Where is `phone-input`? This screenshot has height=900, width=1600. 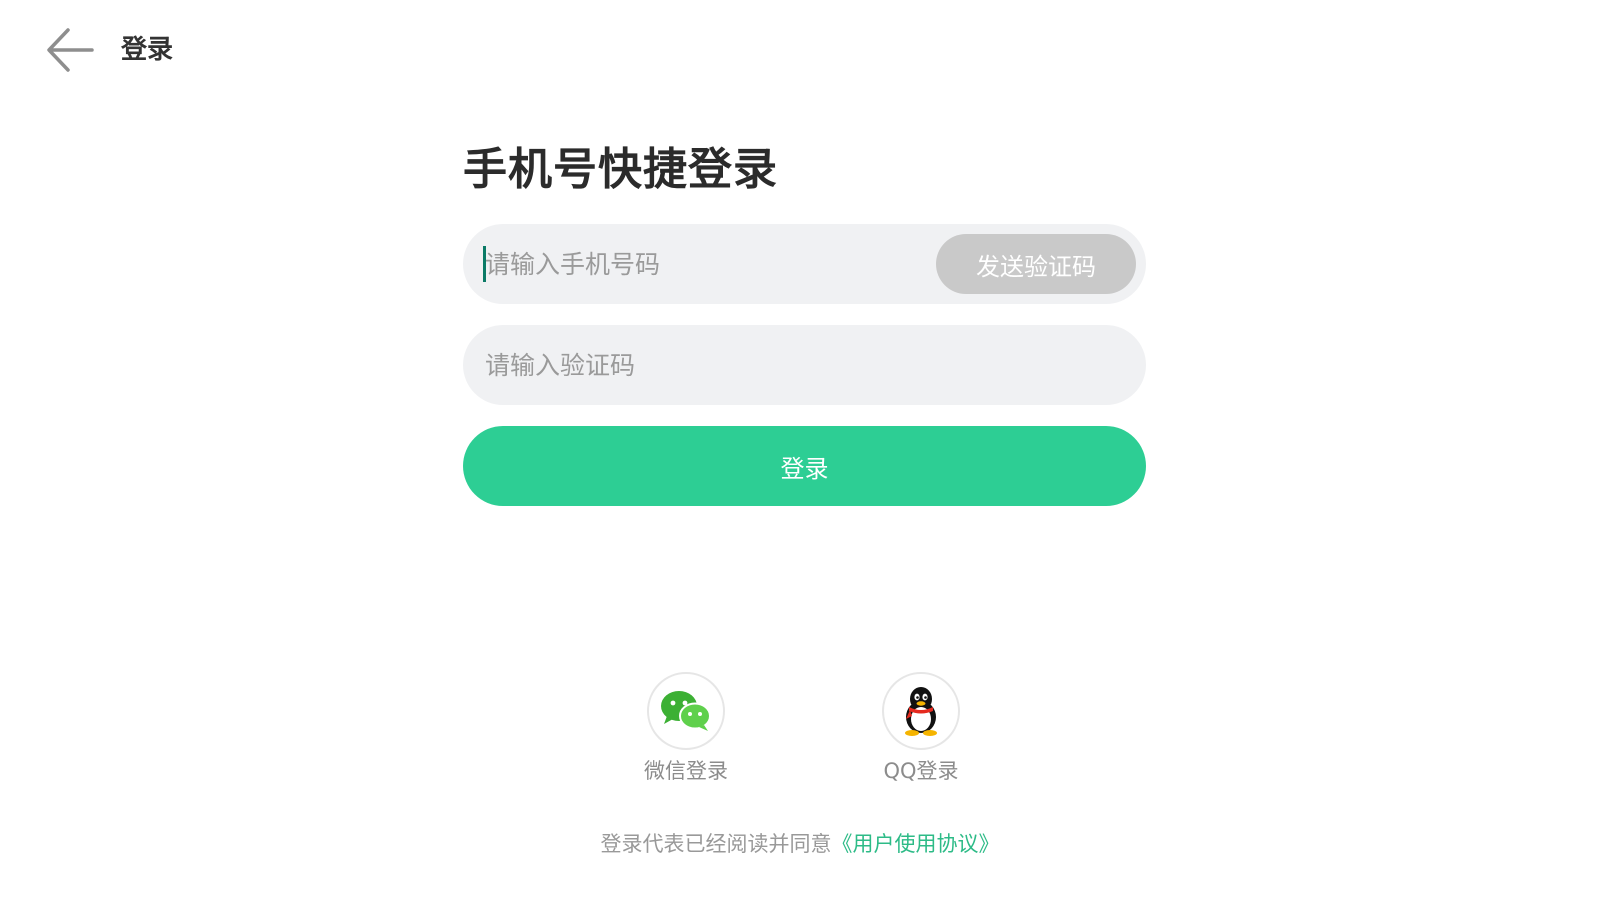 phone-input is located at coordinates (705, 264).